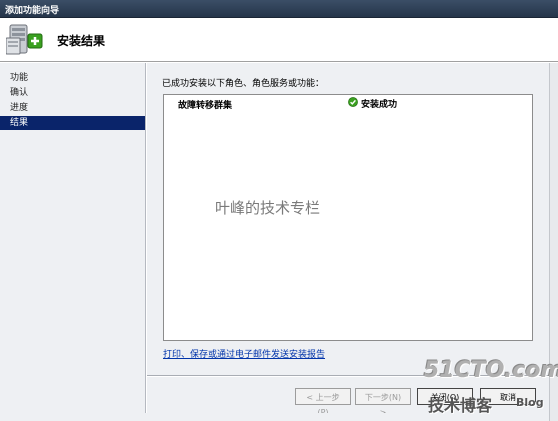  I want to click on site-logo: 51CTO.com 技术博客 Blog, so click(491, 388).